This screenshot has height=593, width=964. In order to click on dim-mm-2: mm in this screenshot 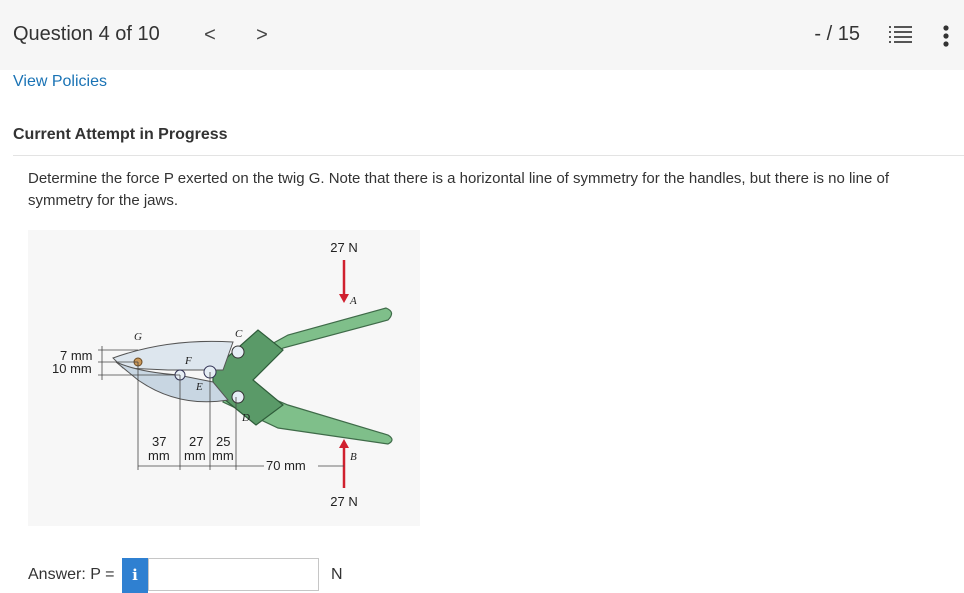, I will do `click(195, 455)`.